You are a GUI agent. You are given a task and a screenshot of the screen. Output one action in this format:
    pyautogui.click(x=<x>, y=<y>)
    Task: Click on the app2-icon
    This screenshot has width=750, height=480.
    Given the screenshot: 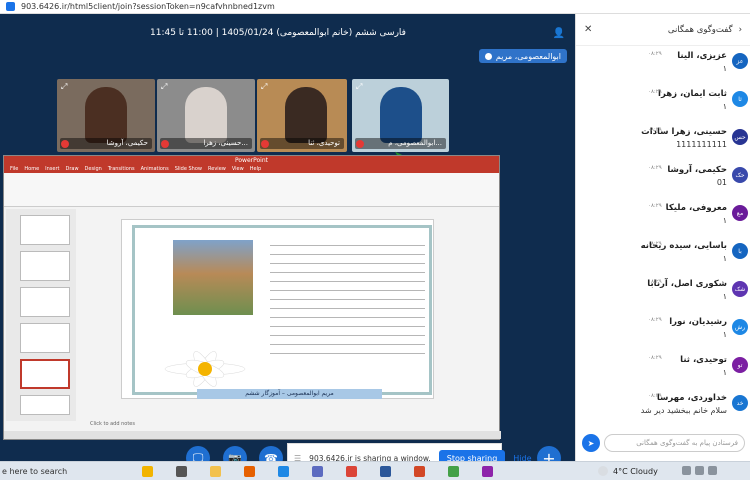 What is the action you would take?
    pyautogui.click(x=487, y=471)
    